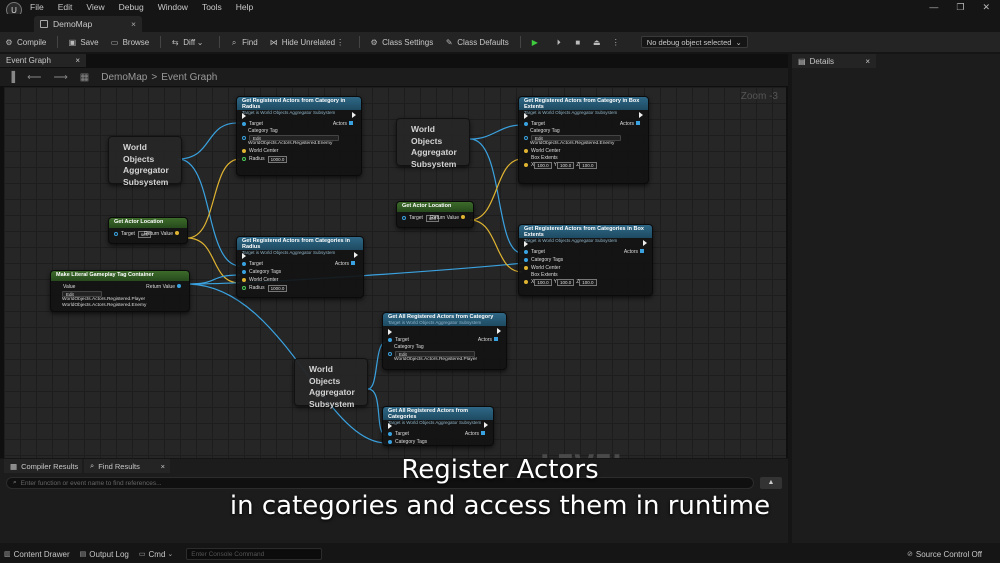 This screenshot has height=563, width=1000. Describe the element at coordinates (124, 77) in the screenshot. I see `breadcrumb-root: DemoMap` at that location.